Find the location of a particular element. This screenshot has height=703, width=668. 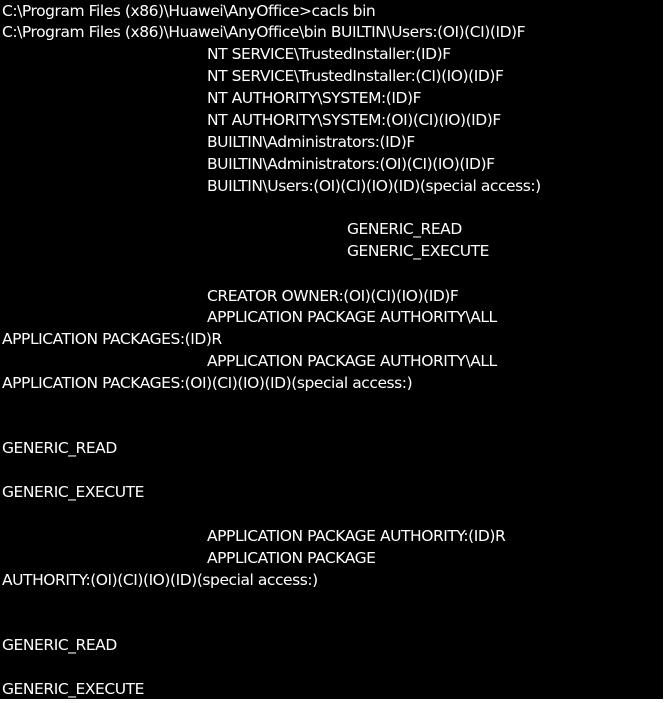

output-line: BUILTIN\Administrators:(OI)(CI)(IO)(ID)F is located at coordinates (351, 164).